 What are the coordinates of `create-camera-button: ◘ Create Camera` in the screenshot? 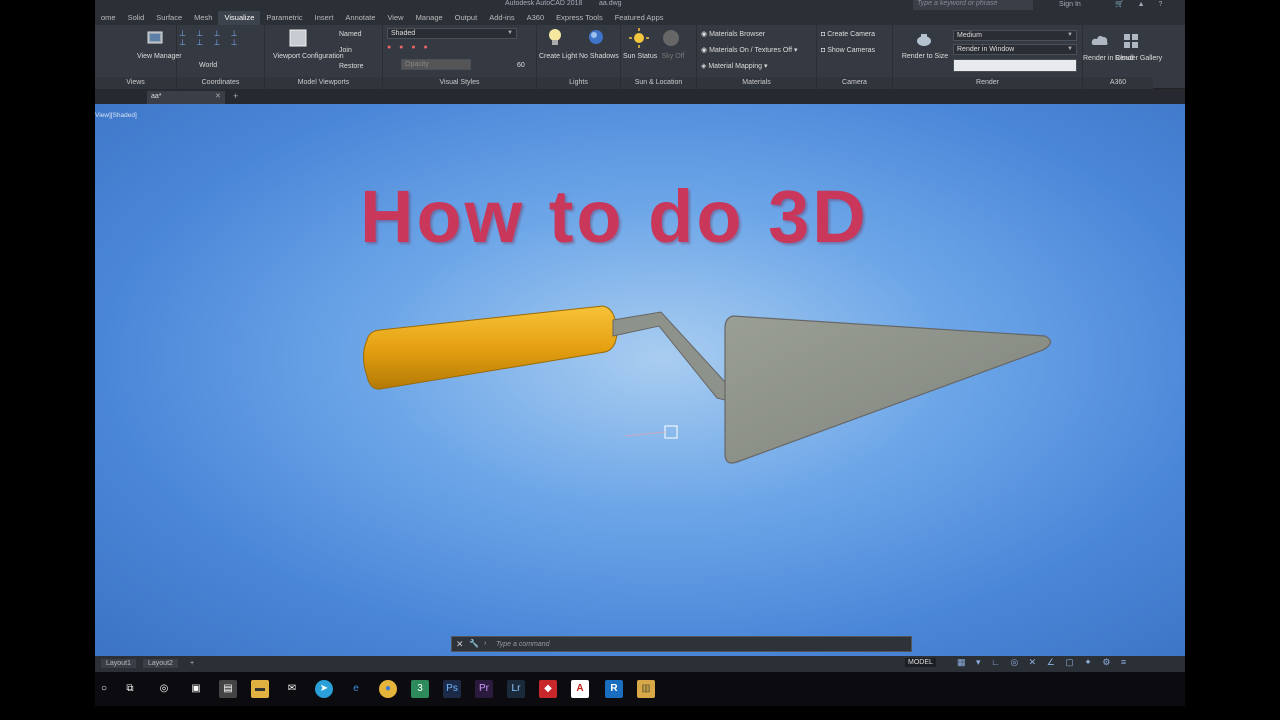 It's located at (848, 34).